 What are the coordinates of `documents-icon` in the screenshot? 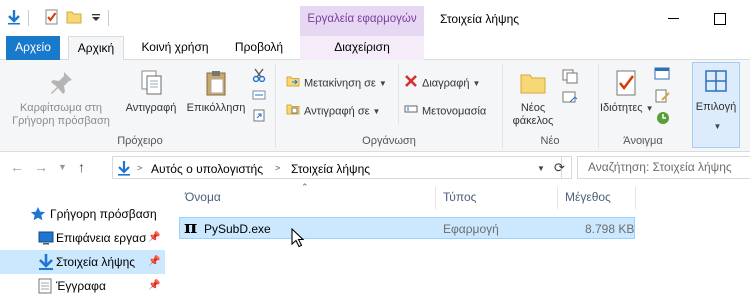 It's located at (45, 287).